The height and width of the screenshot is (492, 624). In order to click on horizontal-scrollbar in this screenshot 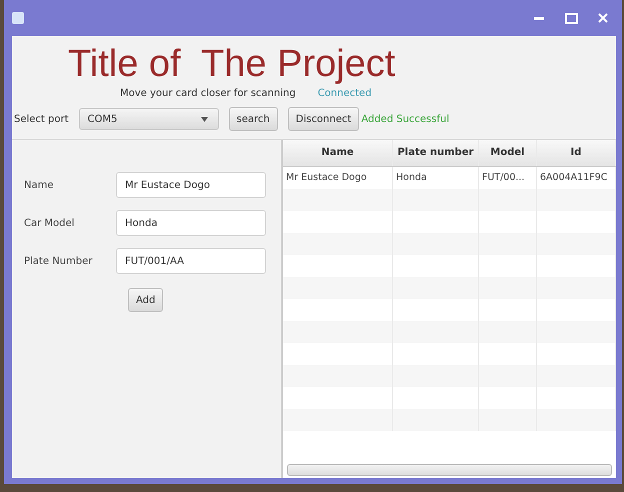, I will do `click(449, 470)`.